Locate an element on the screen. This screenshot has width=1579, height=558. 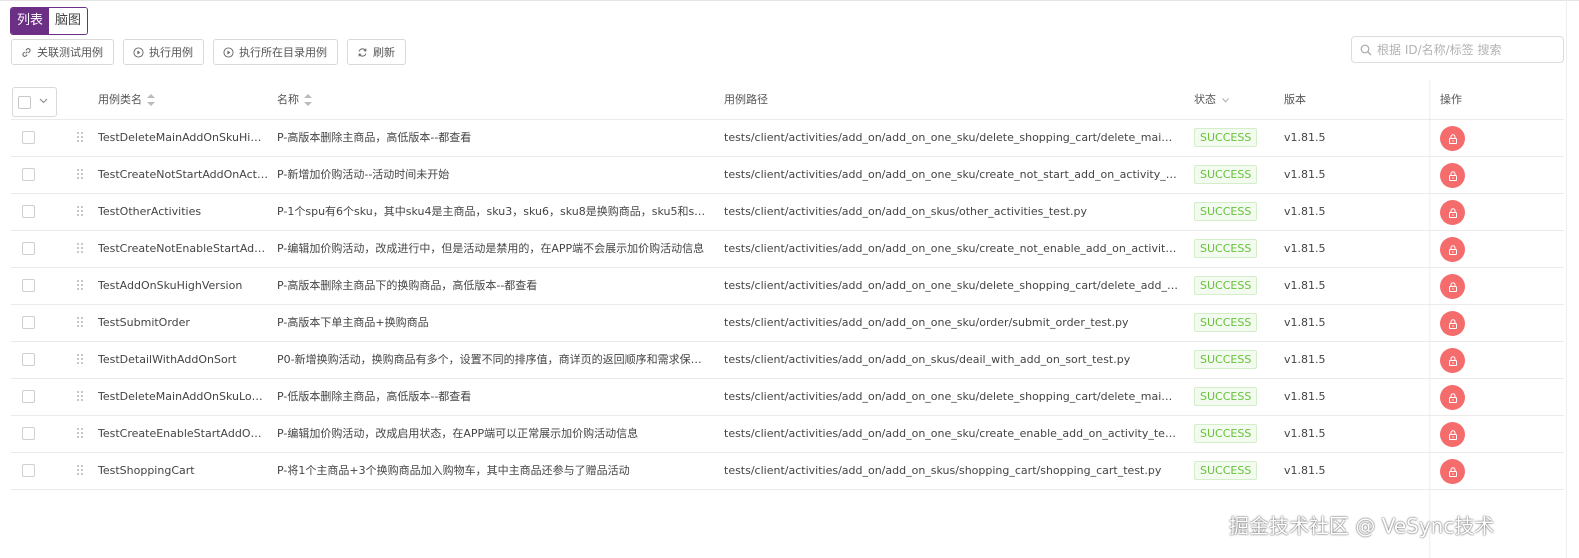
cell-name: P-将1个主商品+3个换购商品加入购物车，其中主商品还参与了赠品活动 is located at coordinates (453, 470).